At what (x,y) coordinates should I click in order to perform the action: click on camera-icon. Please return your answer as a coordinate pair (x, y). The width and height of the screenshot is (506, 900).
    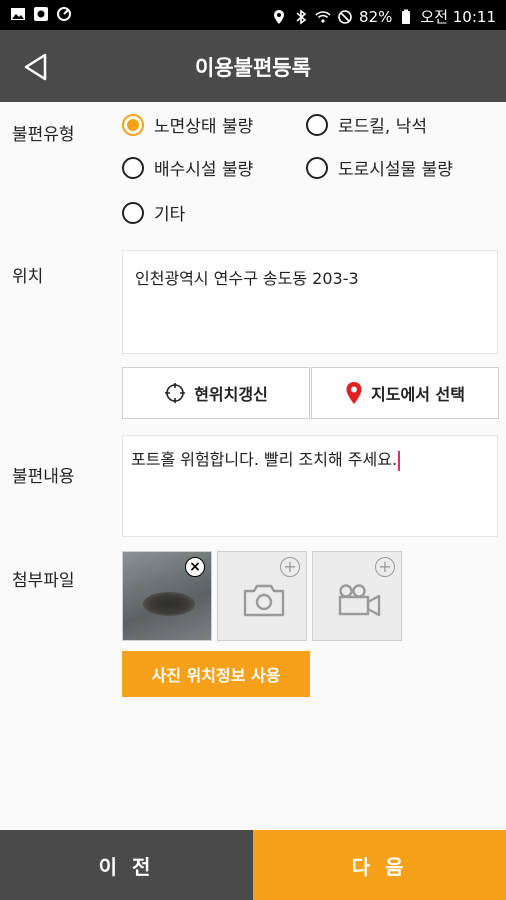
    Looking at the image, I should click on (264, 600).